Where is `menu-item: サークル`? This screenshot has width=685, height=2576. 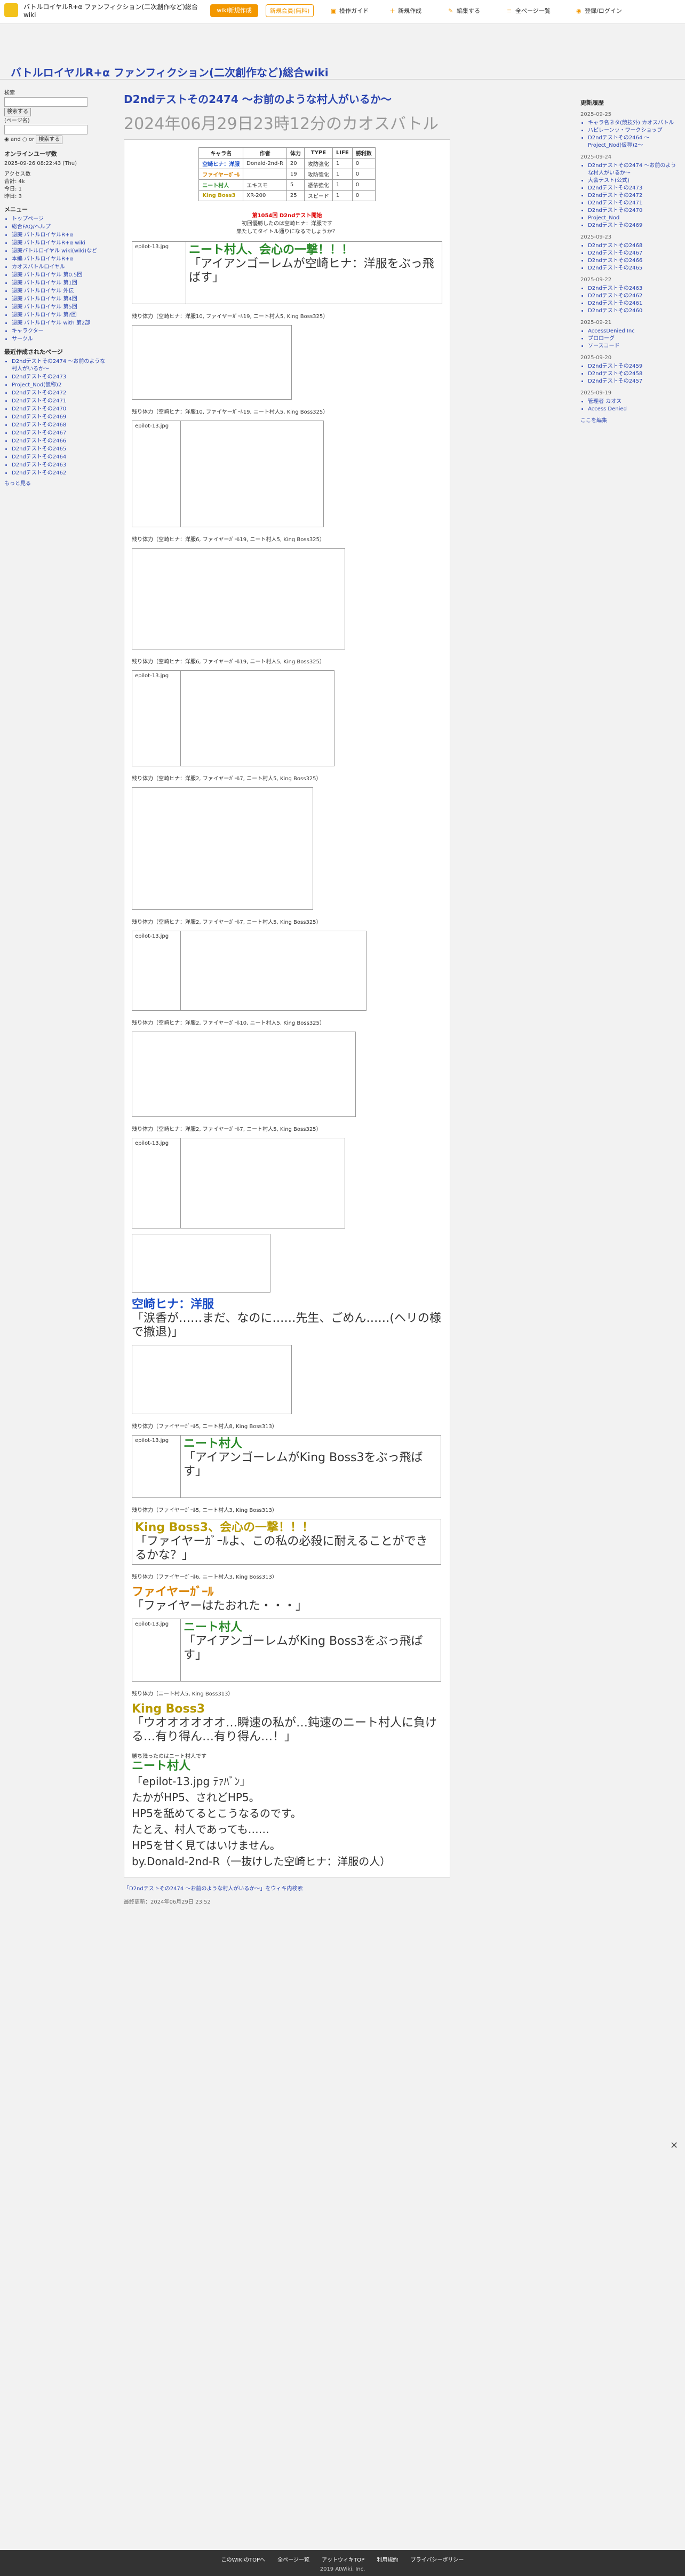 menu-item: サークル is located at coordinates (59, 339).